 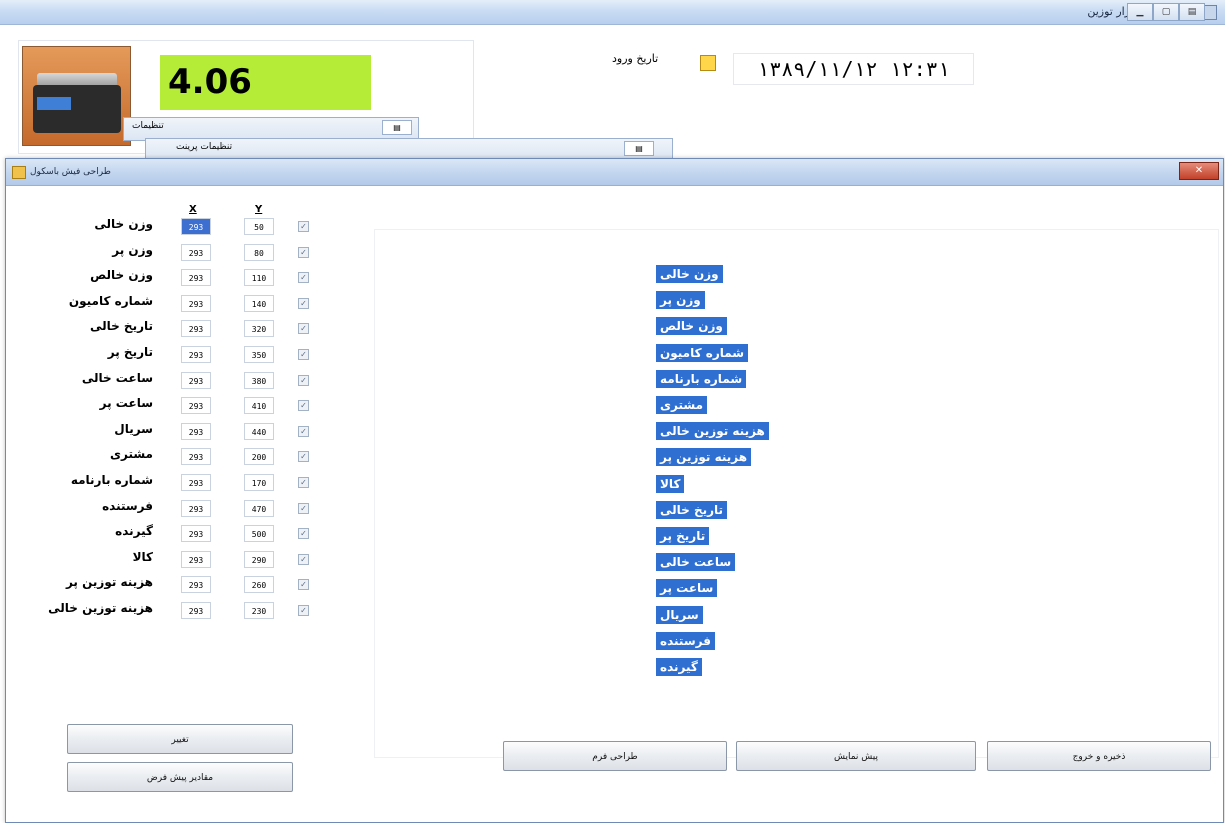 What do you see at coordinates (685, 640) in the screenshot?
I see `design-field-label: فرستنده` at bounding box center [685, 640].